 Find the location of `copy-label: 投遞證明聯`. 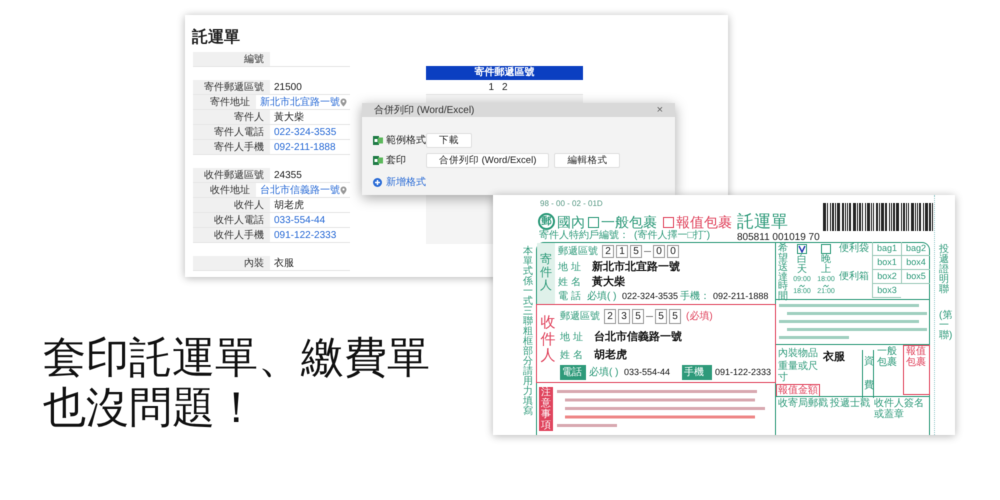

copy-label: 投遞證明聯 is located at coordinates (944, 270).